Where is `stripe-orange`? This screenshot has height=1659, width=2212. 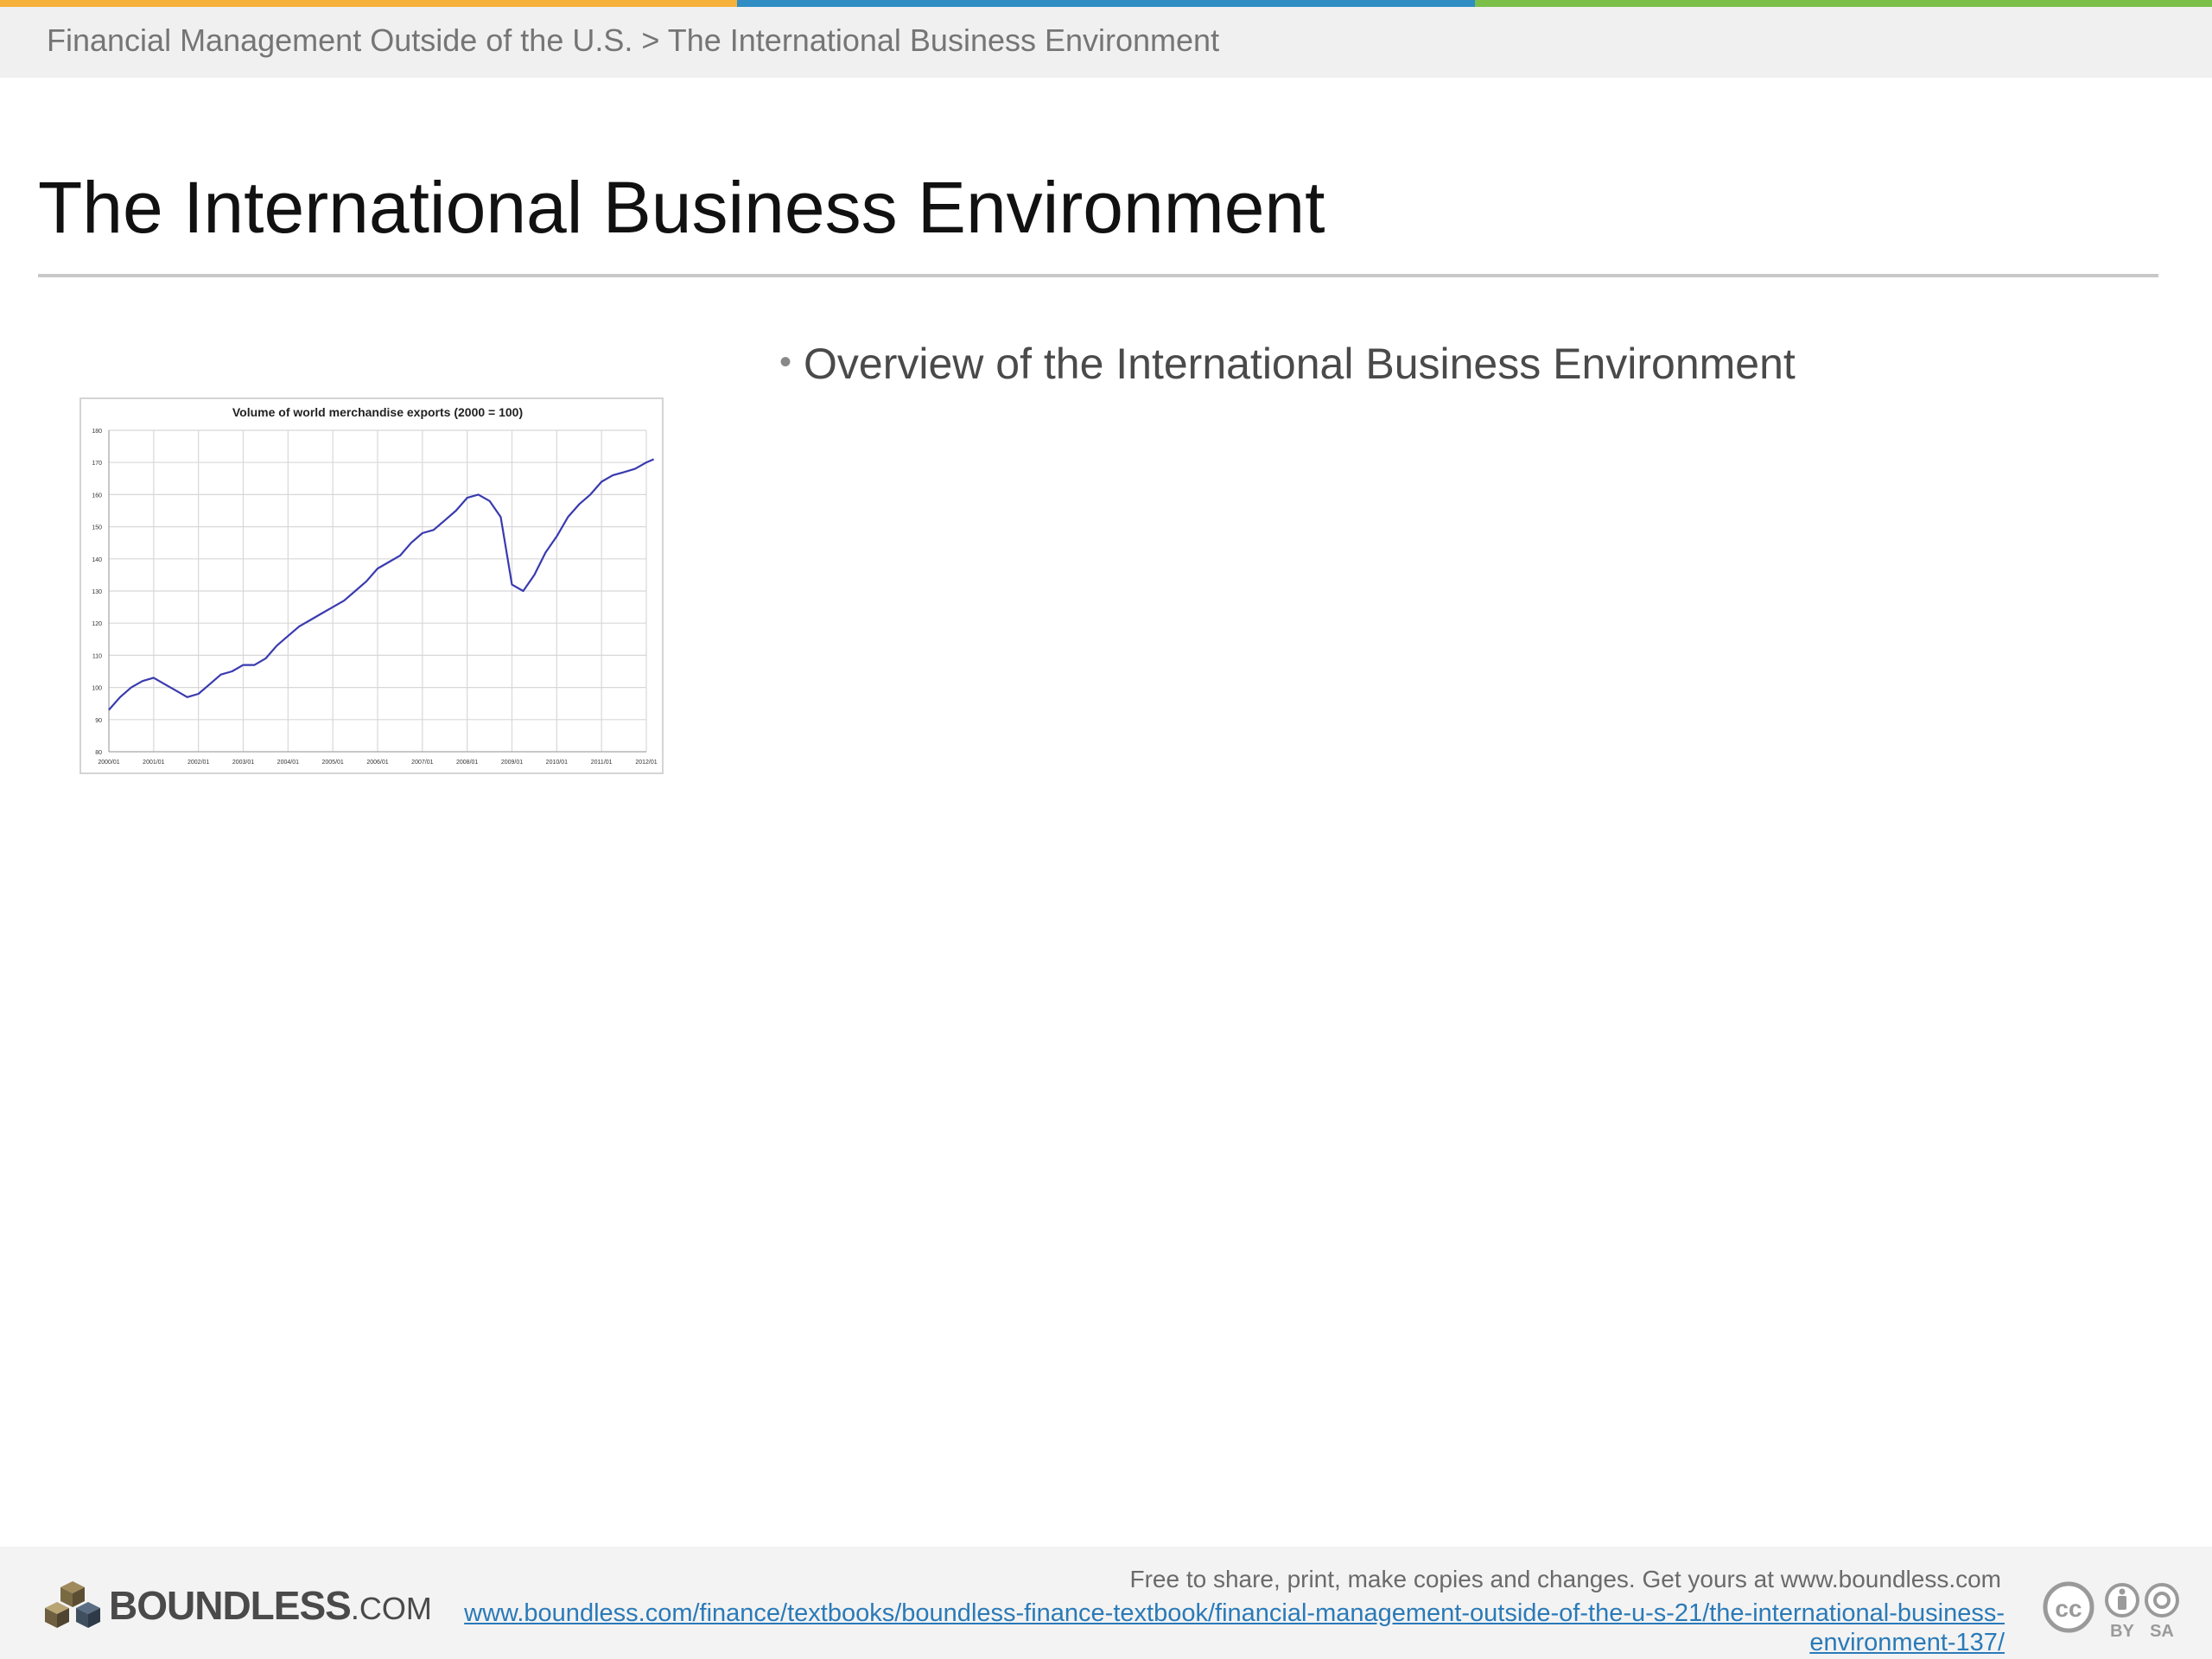 stripe-orange is located at coordinates (369, 3).